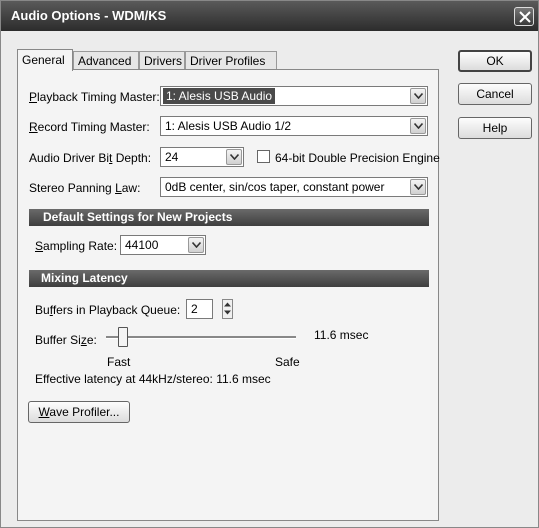 This screenshot has width=539, height=528. What do you see at coordinates (108, 310) in the screenshot?
I see `buffers-label: Buffers in Playback Queue:` at bounding box center [108, 310].